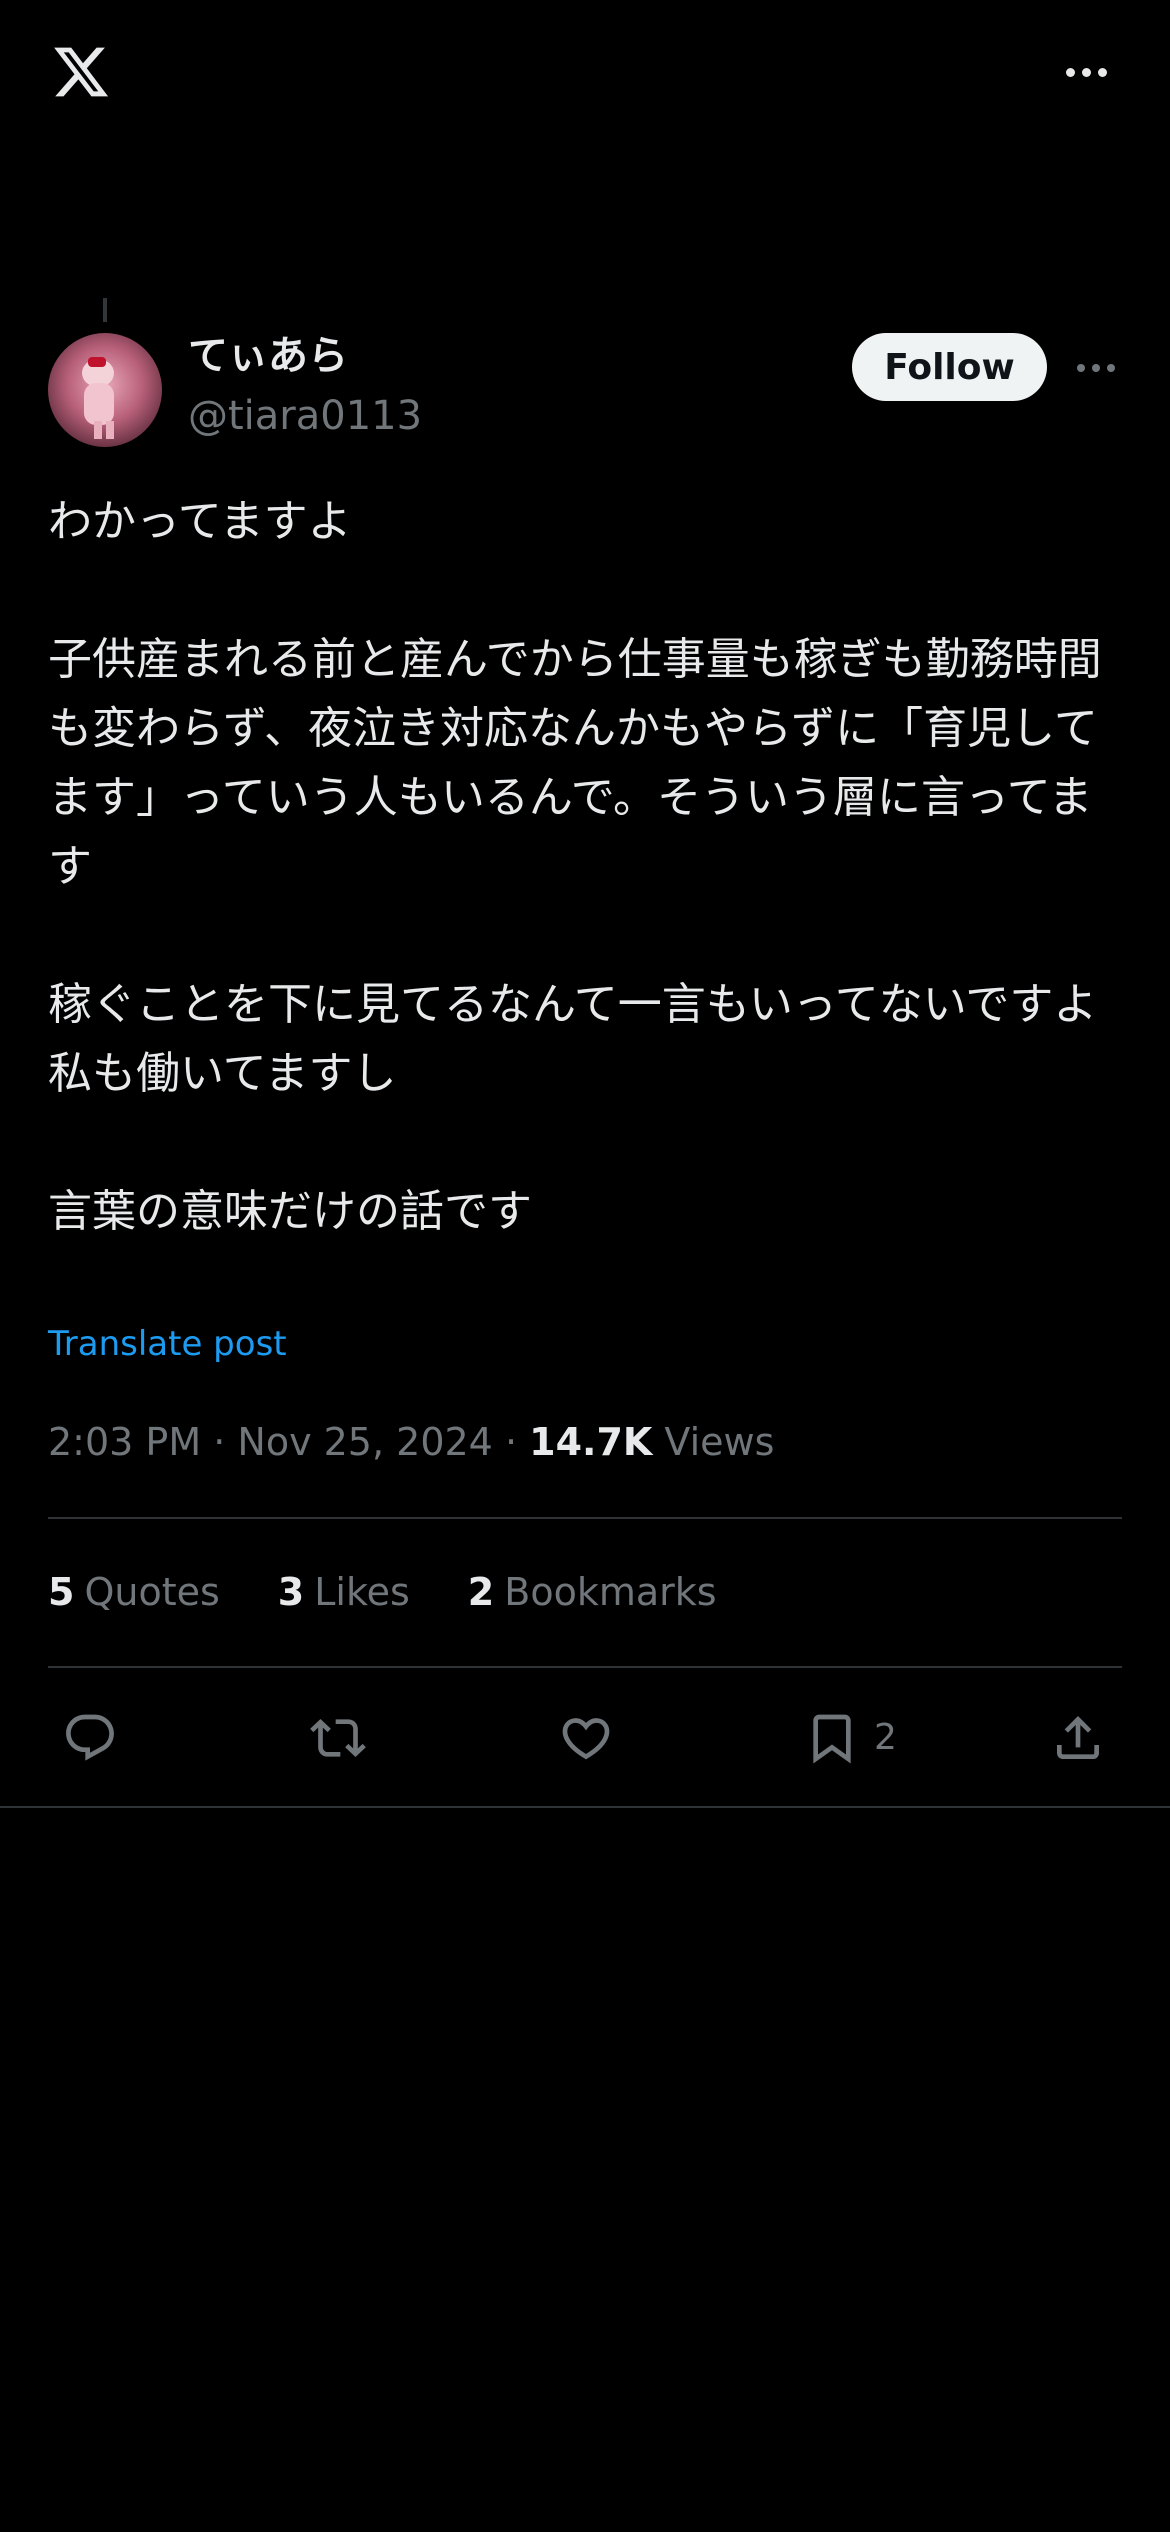 The height and width of the screenshot is (2532, 1170). I want to click on bookmark-icon, so click(832, 1738).